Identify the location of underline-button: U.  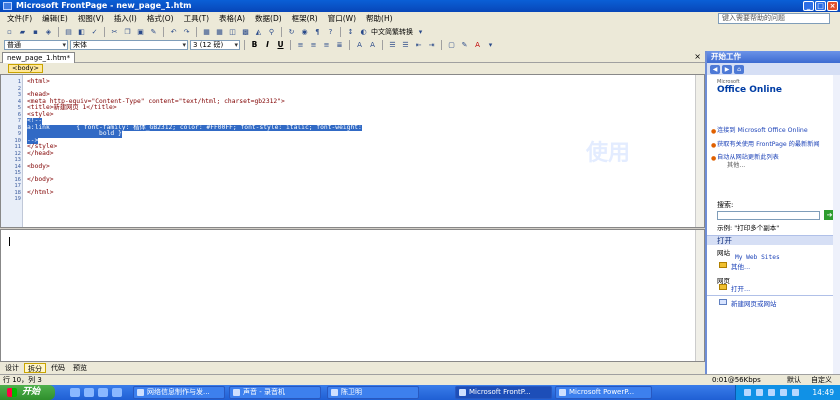
(280, 45).